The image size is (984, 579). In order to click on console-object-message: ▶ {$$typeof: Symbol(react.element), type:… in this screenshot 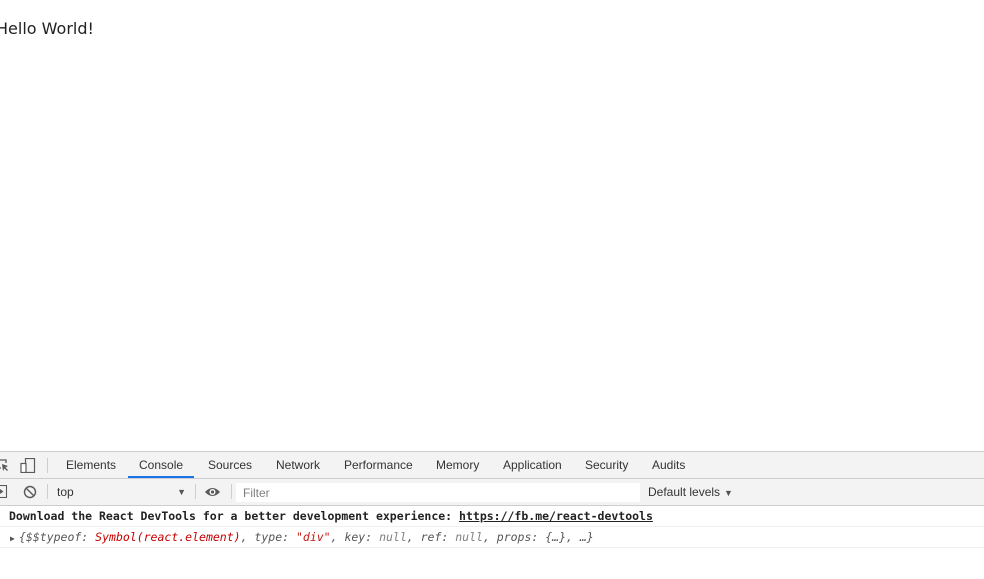, I will do `click(492, 537)`.